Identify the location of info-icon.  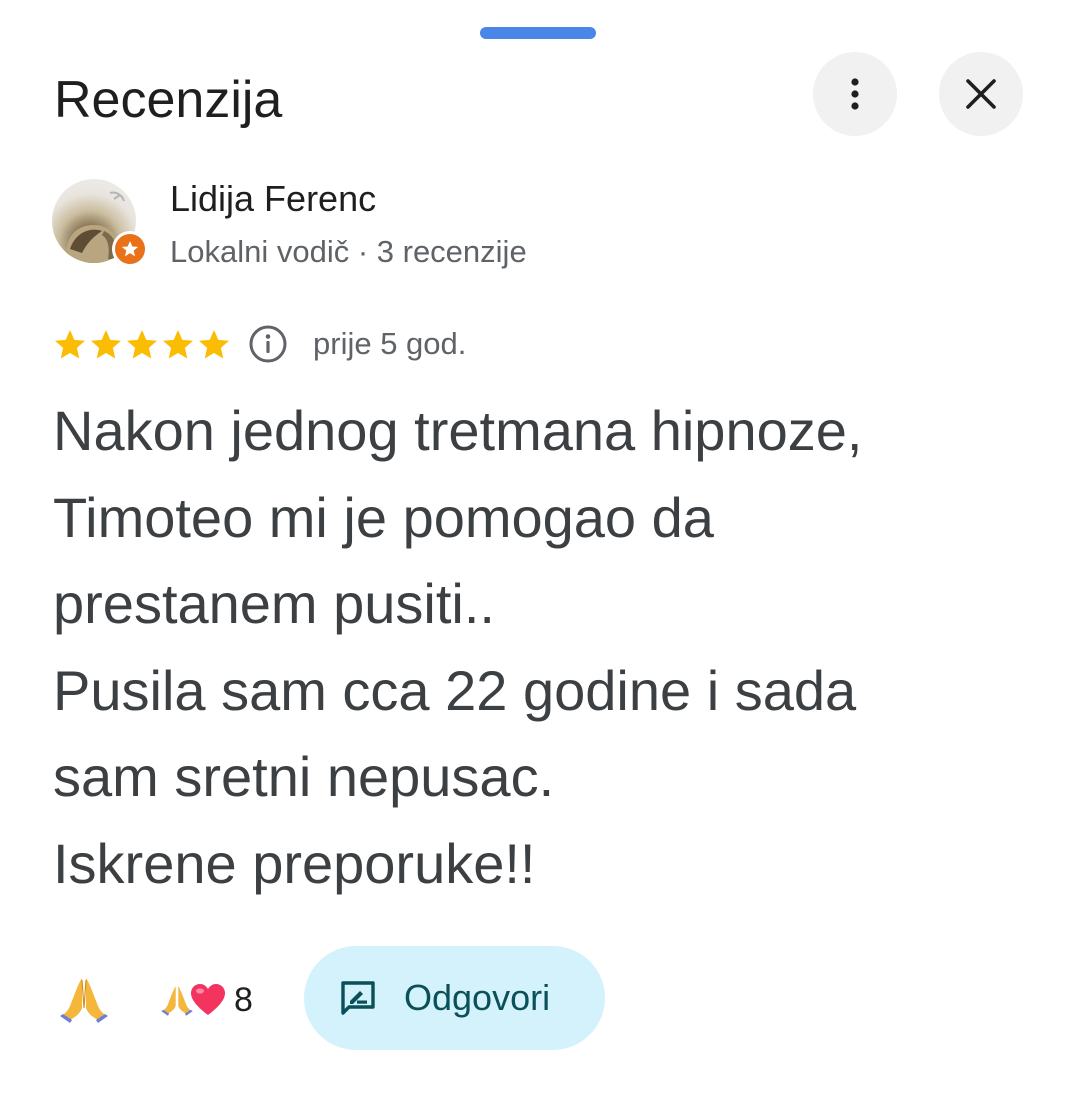
(268, 344).